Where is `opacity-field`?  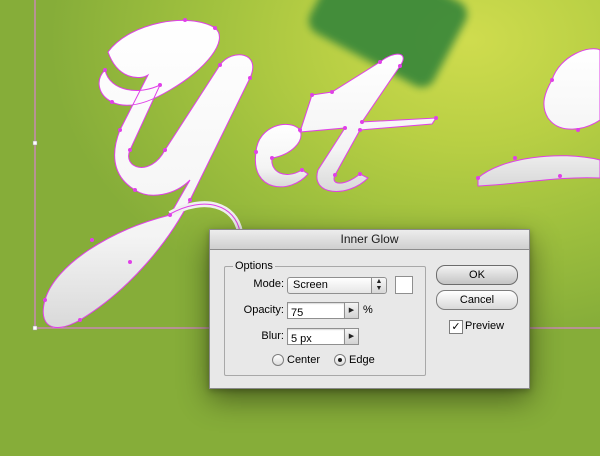 opacity-field is located at coordinates (316, 311).